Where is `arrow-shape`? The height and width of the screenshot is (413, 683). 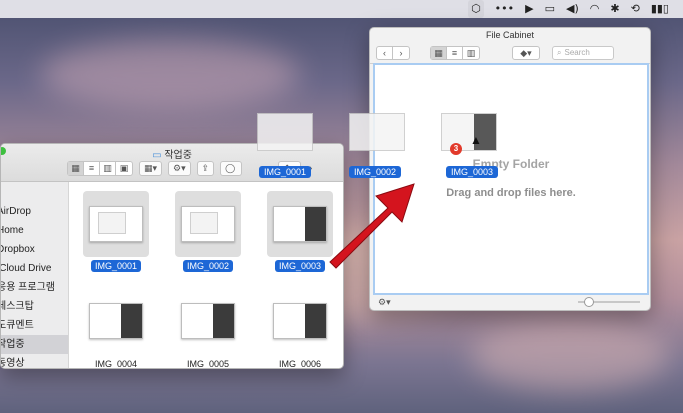 arrow-shape is located at coordinates (372, 226).